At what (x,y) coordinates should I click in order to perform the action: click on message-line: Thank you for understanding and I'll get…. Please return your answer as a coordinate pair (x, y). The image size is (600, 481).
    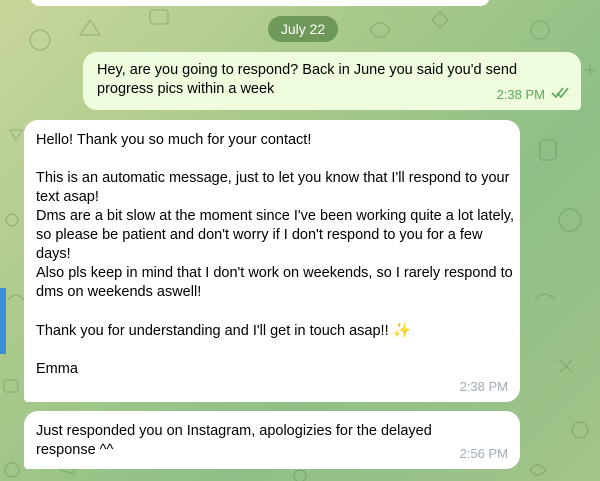
    Looking at the image, I should click on (212, 331).